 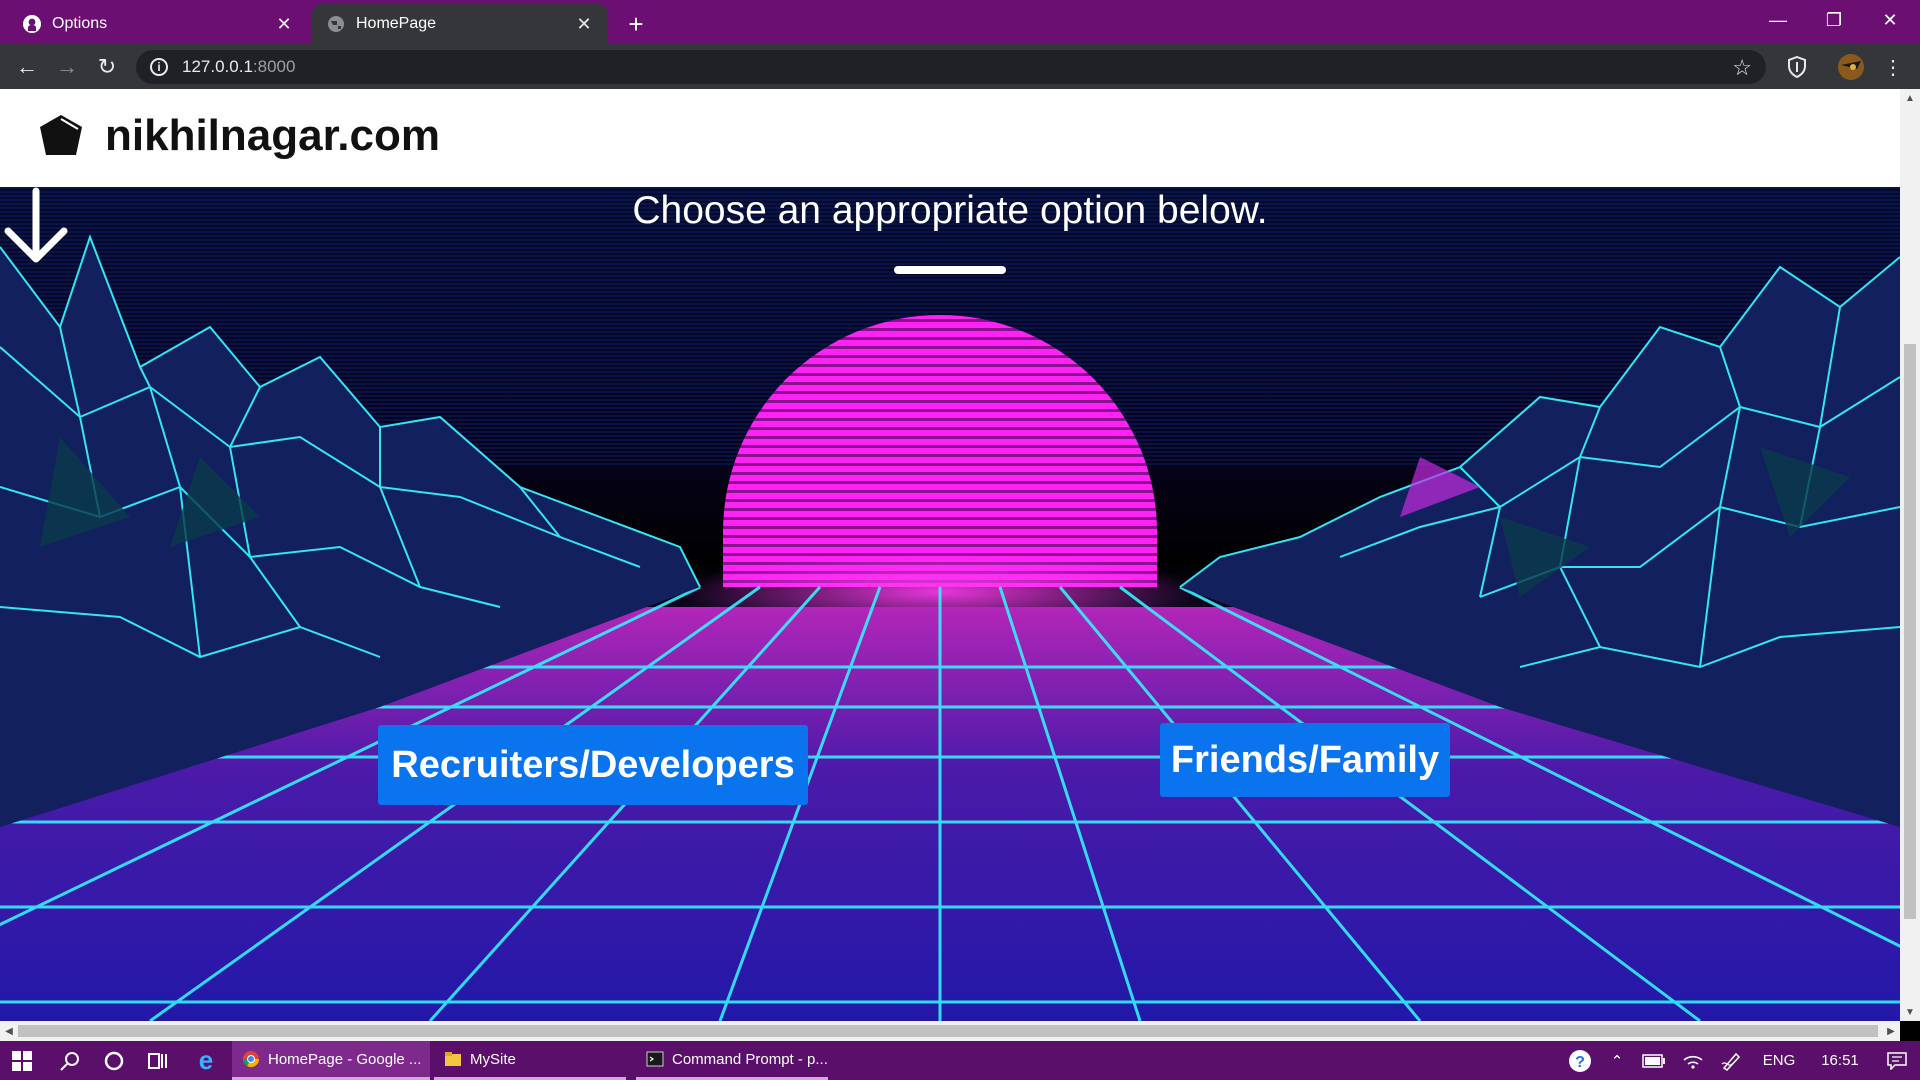 What do you see at coordinates (396, 23) in the screenshot?
I see `tab-title: HomePage` at bounding box center [396, 23].